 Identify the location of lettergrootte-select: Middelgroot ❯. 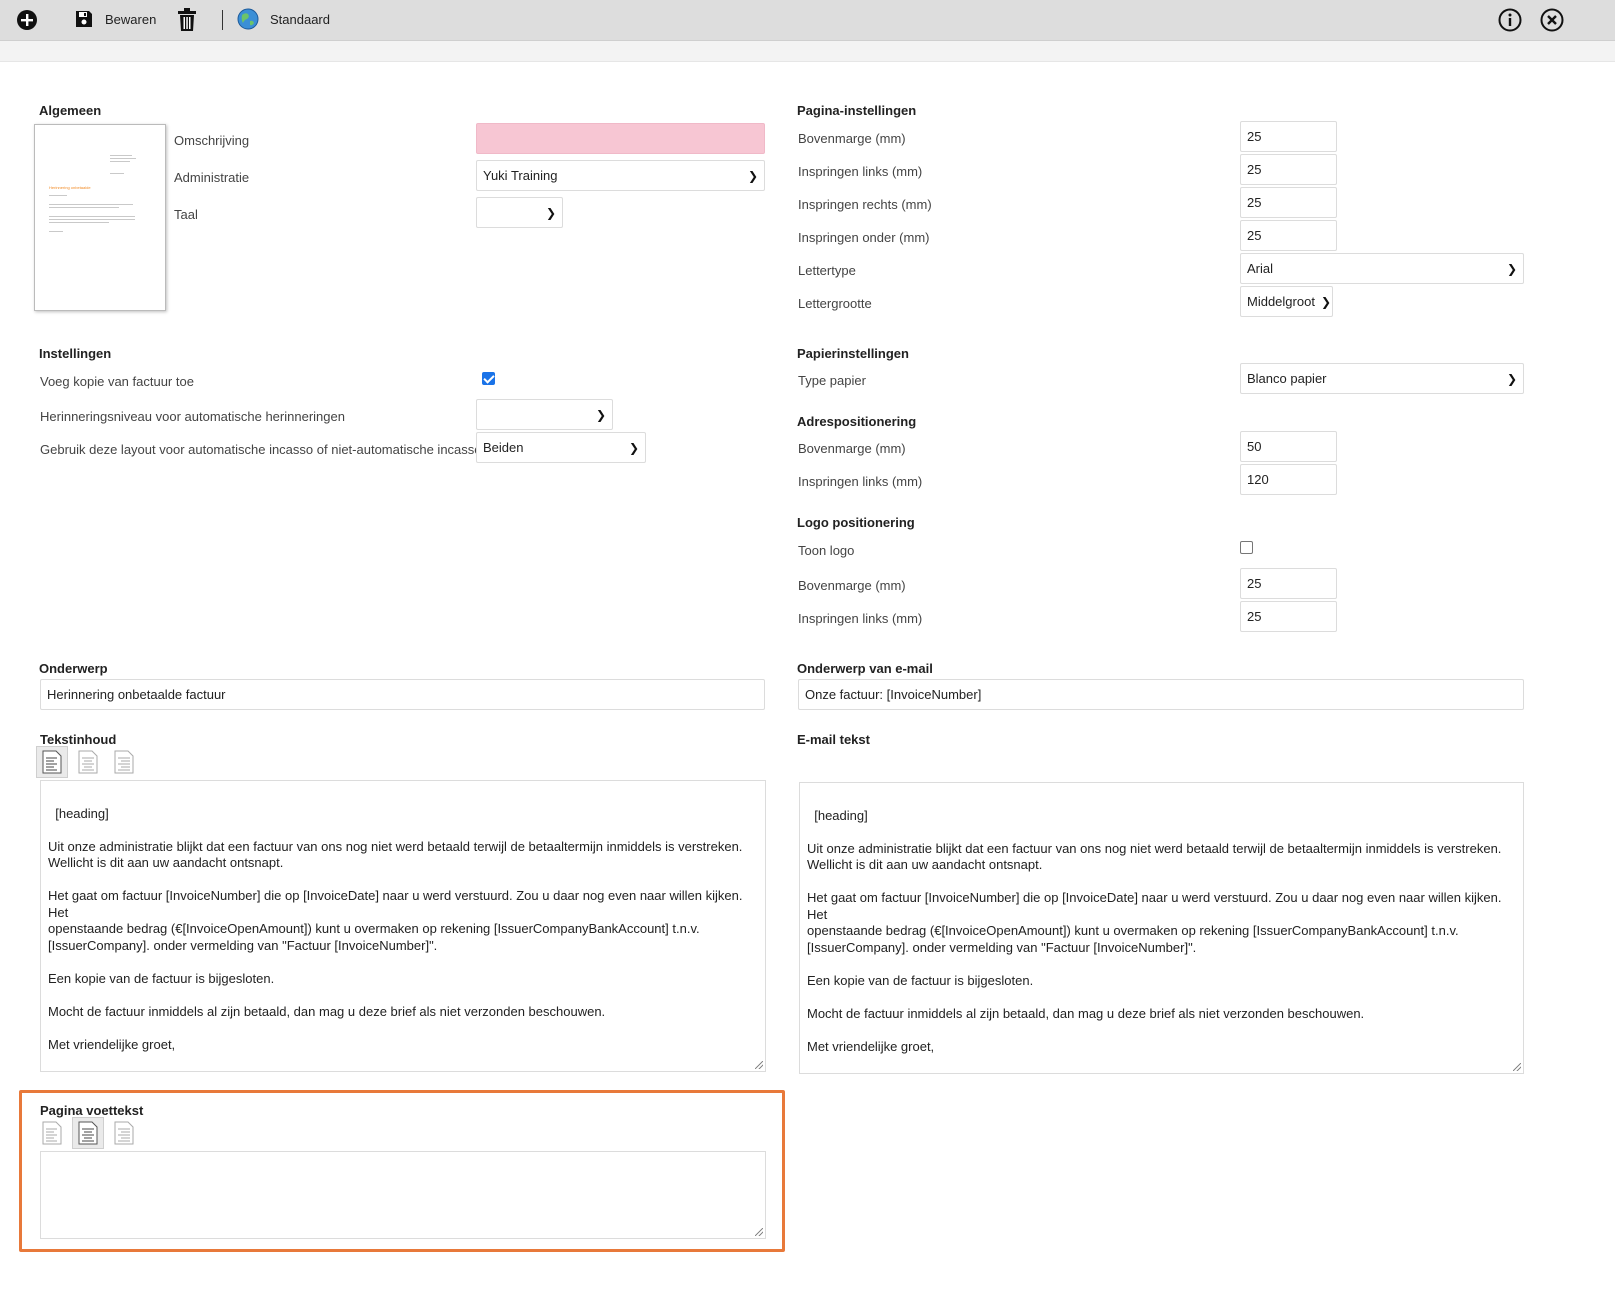
(1286, 301).